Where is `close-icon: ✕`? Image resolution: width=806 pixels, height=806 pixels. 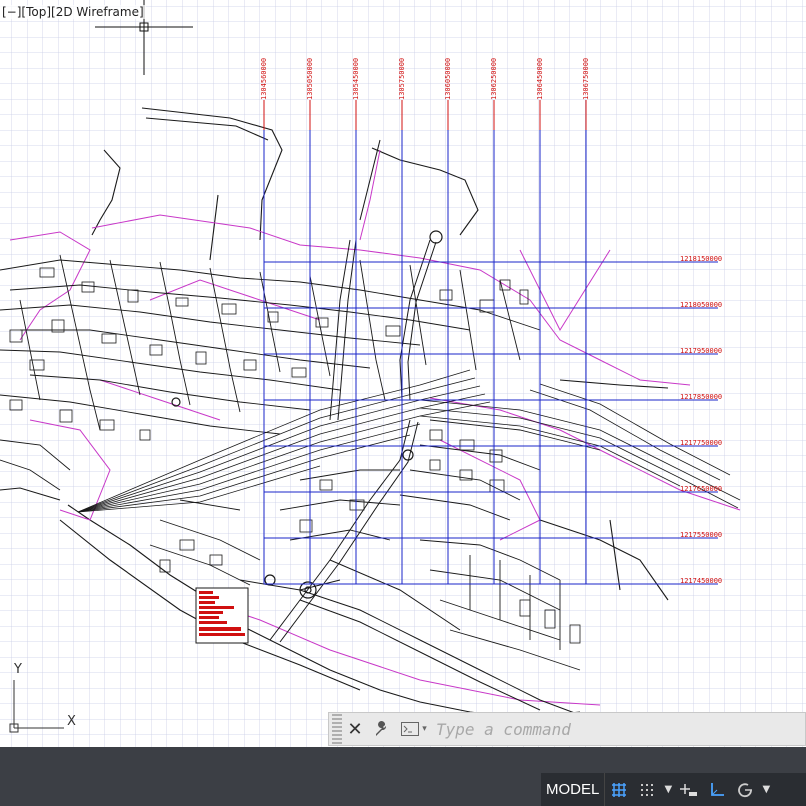 close-icon: ✕ is located at coordinates (355, 729).